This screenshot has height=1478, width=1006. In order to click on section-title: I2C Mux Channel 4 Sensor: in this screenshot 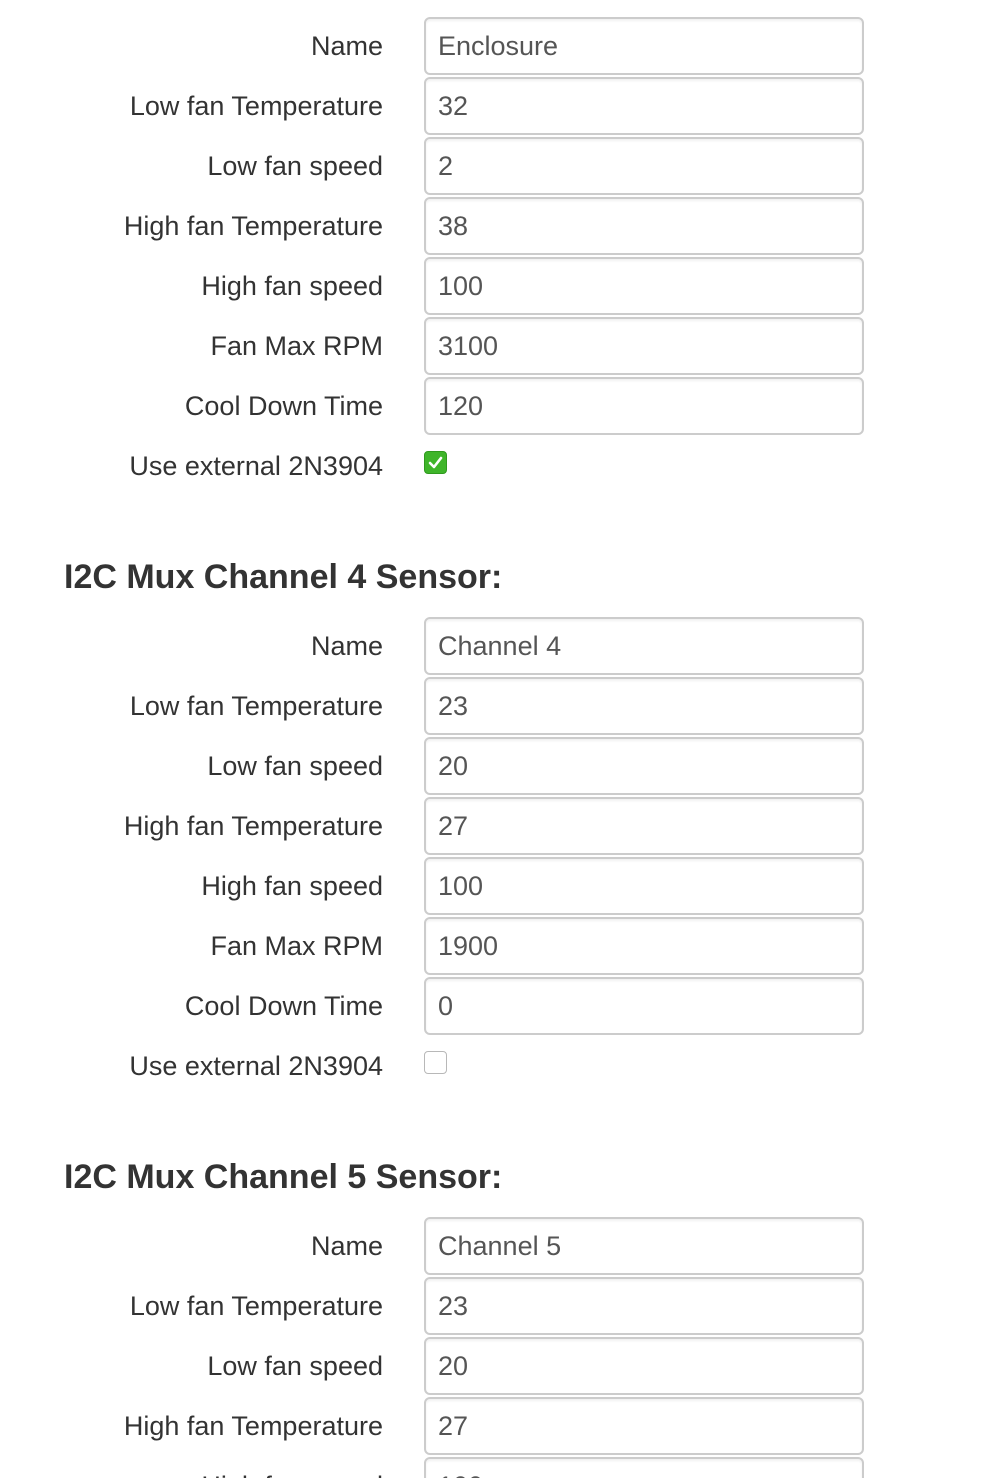, I will do `click(283, 577)`.